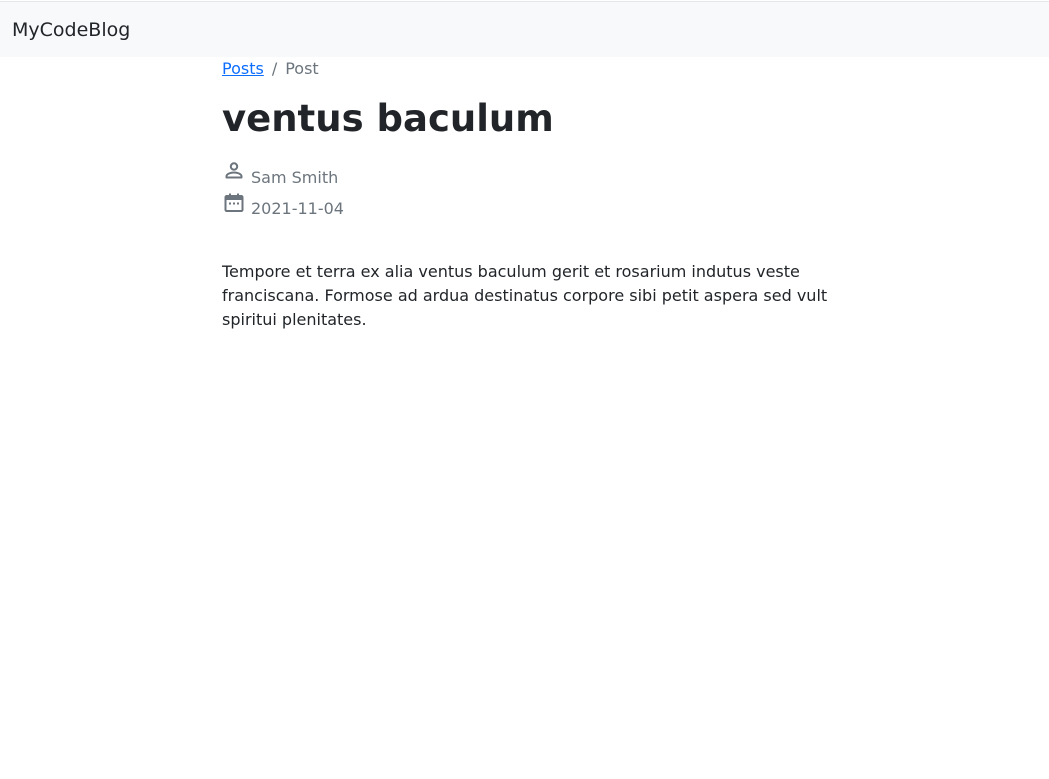  I want to click on post-title: ventus baculum, so click(388, 118).